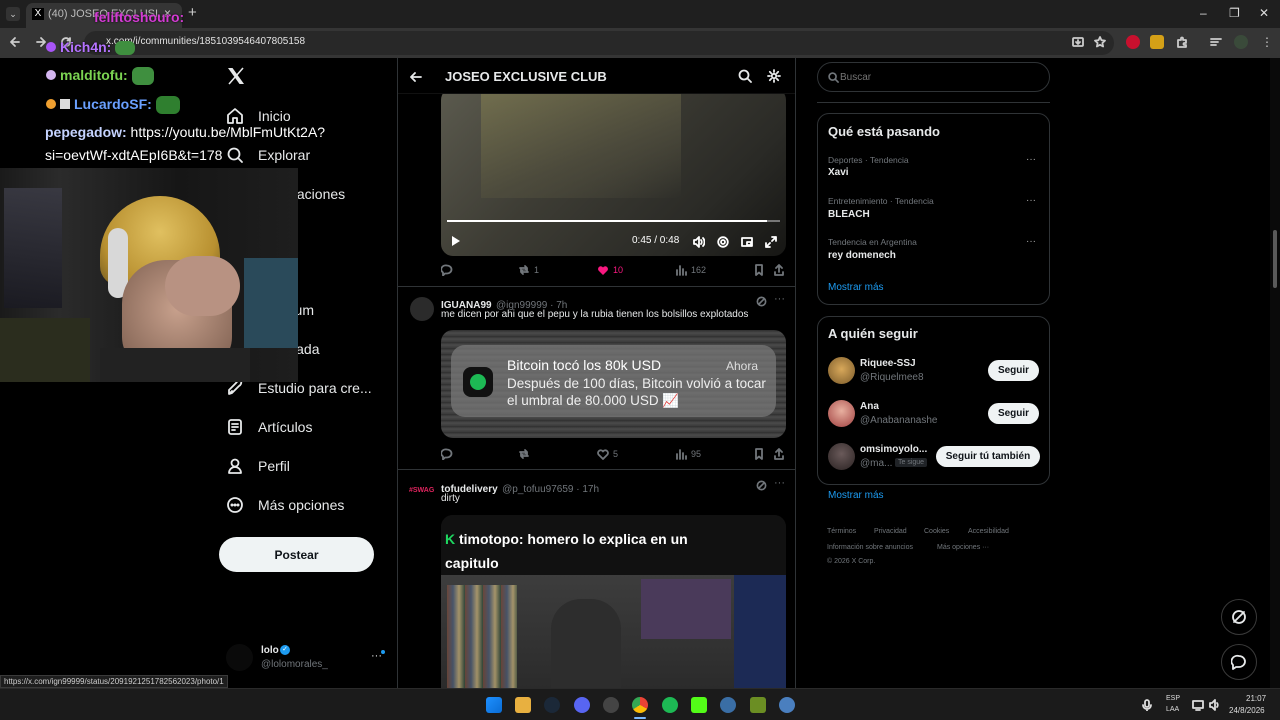 The height and width of the screenshot is (720, 1280). Describe the element at coordinates (296, 554) in the screenshot. I see `post-button: Postear` at that location.